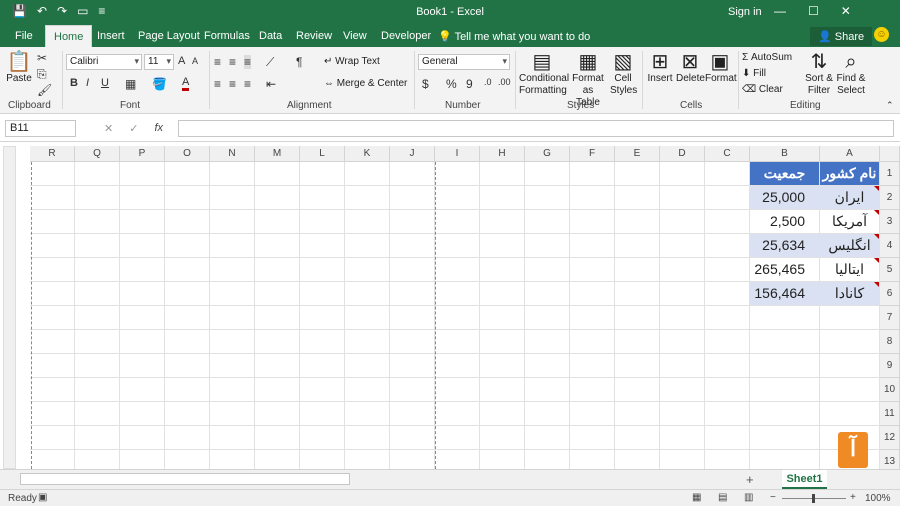 This screenshot has height=506, width=900. Describe the element at coordinates (355, 36) in the screenshot. I see `tab-view: View` at that location.